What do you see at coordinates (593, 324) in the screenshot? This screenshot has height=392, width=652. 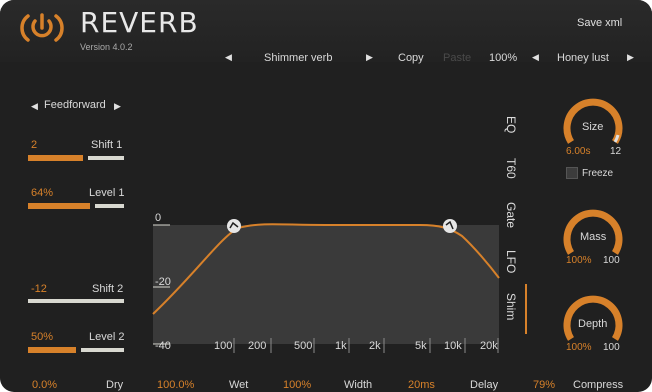 I see `depth-label: Depth` at bounding box center [593, 324].